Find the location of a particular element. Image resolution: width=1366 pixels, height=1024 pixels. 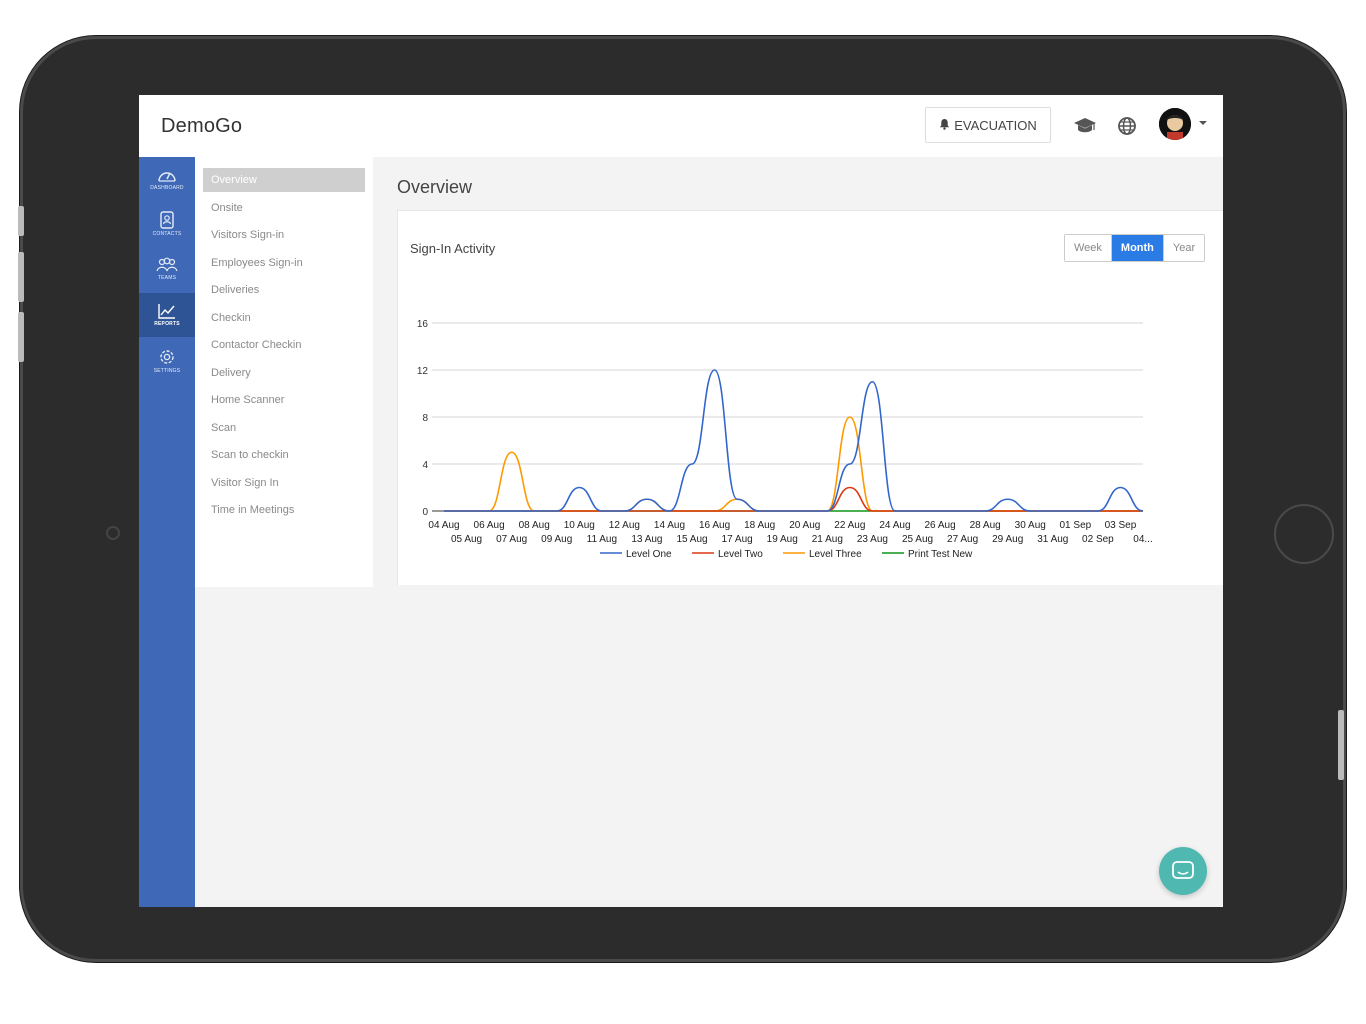

submenu-item-scan: Scan is located at coordinates (284, 428).